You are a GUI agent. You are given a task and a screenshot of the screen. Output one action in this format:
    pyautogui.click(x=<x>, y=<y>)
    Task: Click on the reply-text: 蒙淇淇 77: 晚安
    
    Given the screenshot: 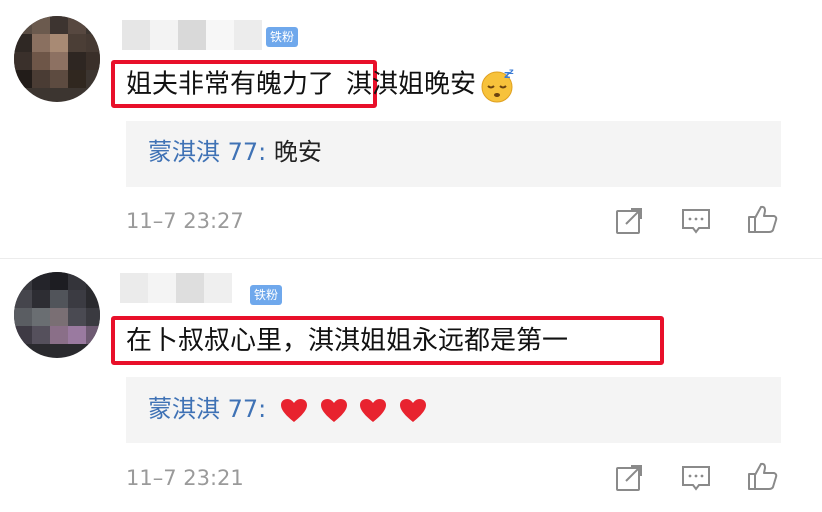 What is the action you would take?
    pyautogui.click(x=235, y=152)
    